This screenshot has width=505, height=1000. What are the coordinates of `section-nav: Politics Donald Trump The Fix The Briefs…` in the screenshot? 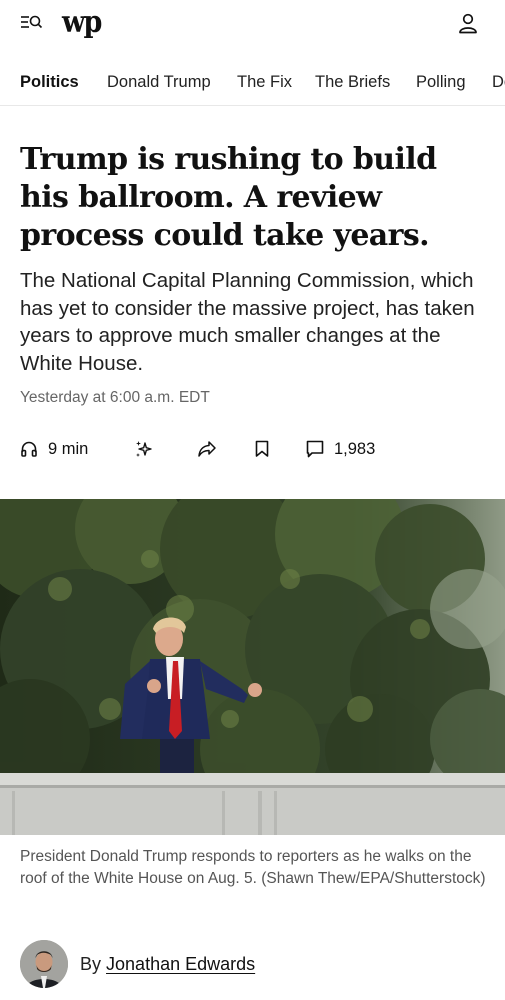 It's located at (252, 81).